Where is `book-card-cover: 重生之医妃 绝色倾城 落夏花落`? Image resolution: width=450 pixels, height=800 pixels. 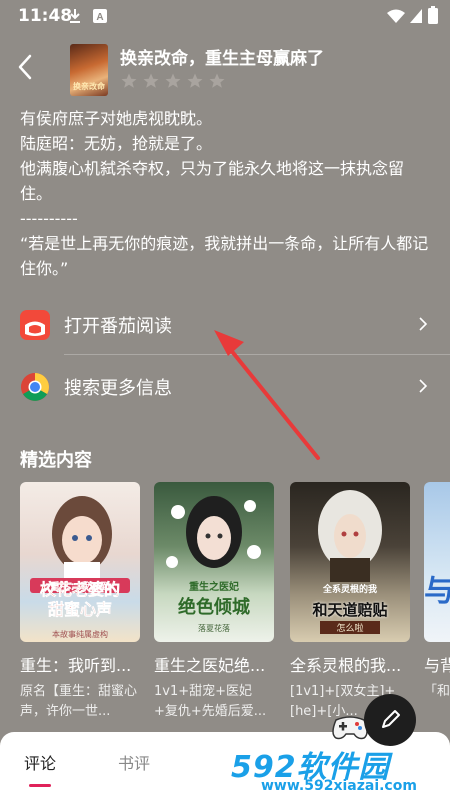 book-card-cover: 重生之医妃 绝色倾城 落夏花落 is located at coordinates (214, 562).